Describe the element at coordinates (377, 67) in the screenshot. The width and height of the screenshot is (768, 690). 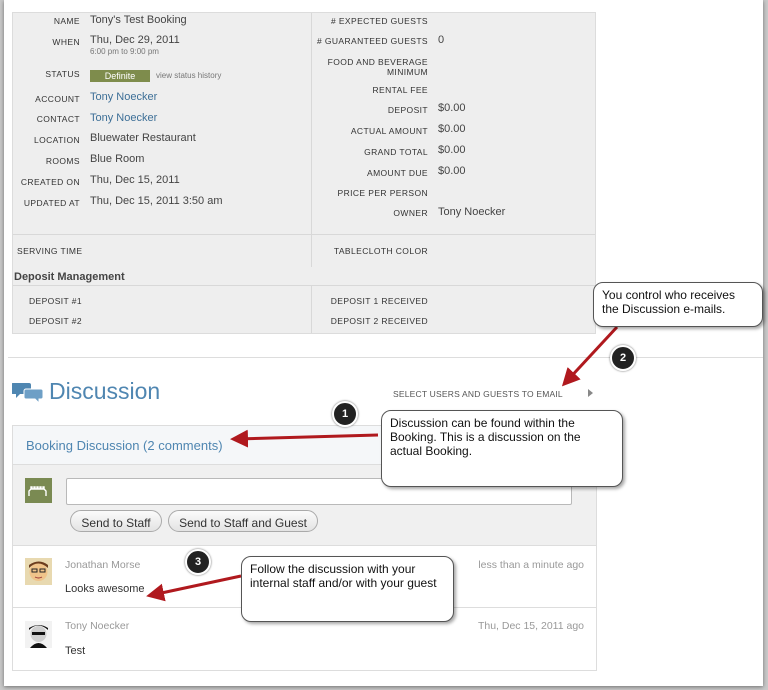
I see `fb-minimum-label: FOOD AND BEVERAGE MINIMUM` at that location.